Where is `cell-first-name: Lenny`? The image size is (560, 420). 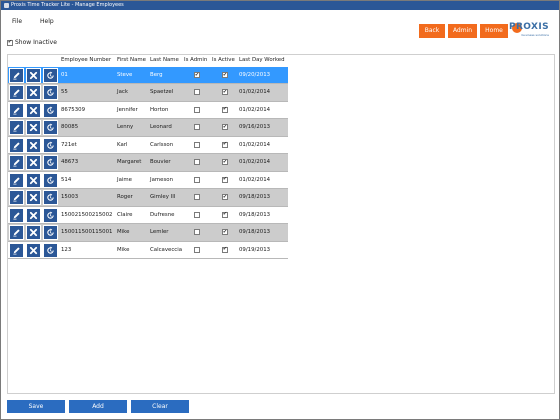
cell-first-name: Lenny is located at coordinates (125, 127).